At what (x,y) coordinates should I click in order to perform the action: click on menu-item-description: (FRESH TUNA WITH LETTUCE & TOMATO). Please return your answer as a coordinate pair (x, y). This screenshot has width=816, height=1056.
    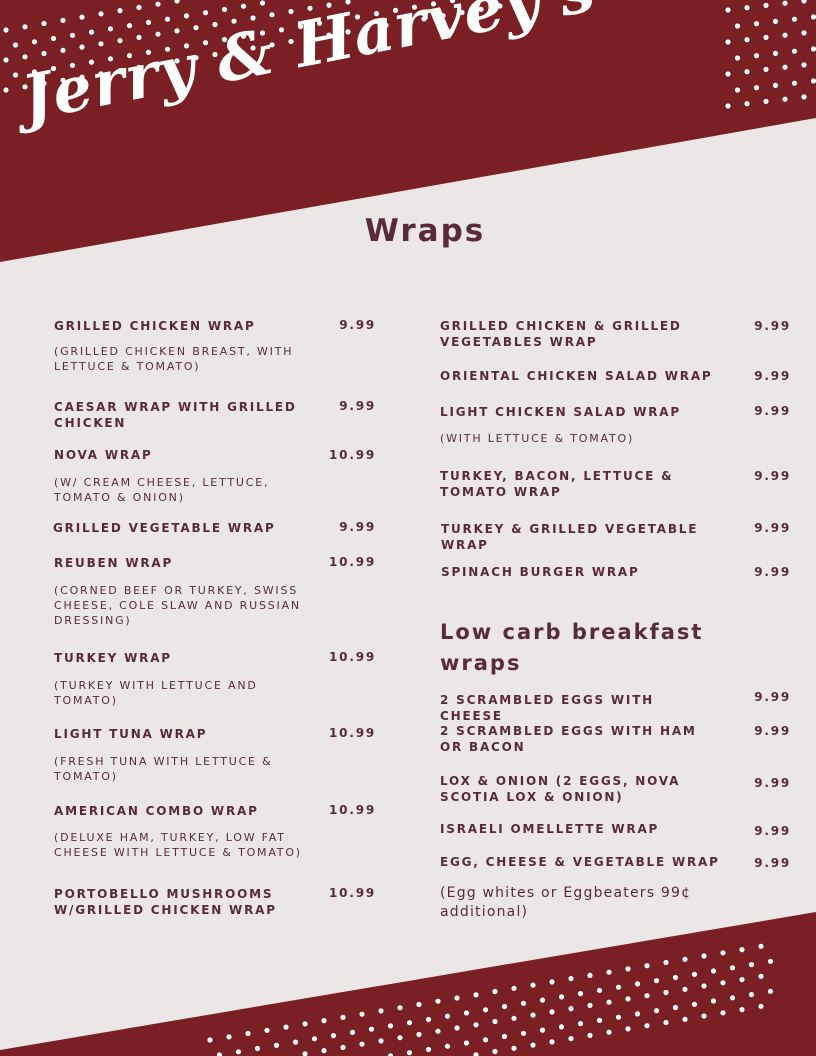
    Looking at the image, I should click on (163, 769).